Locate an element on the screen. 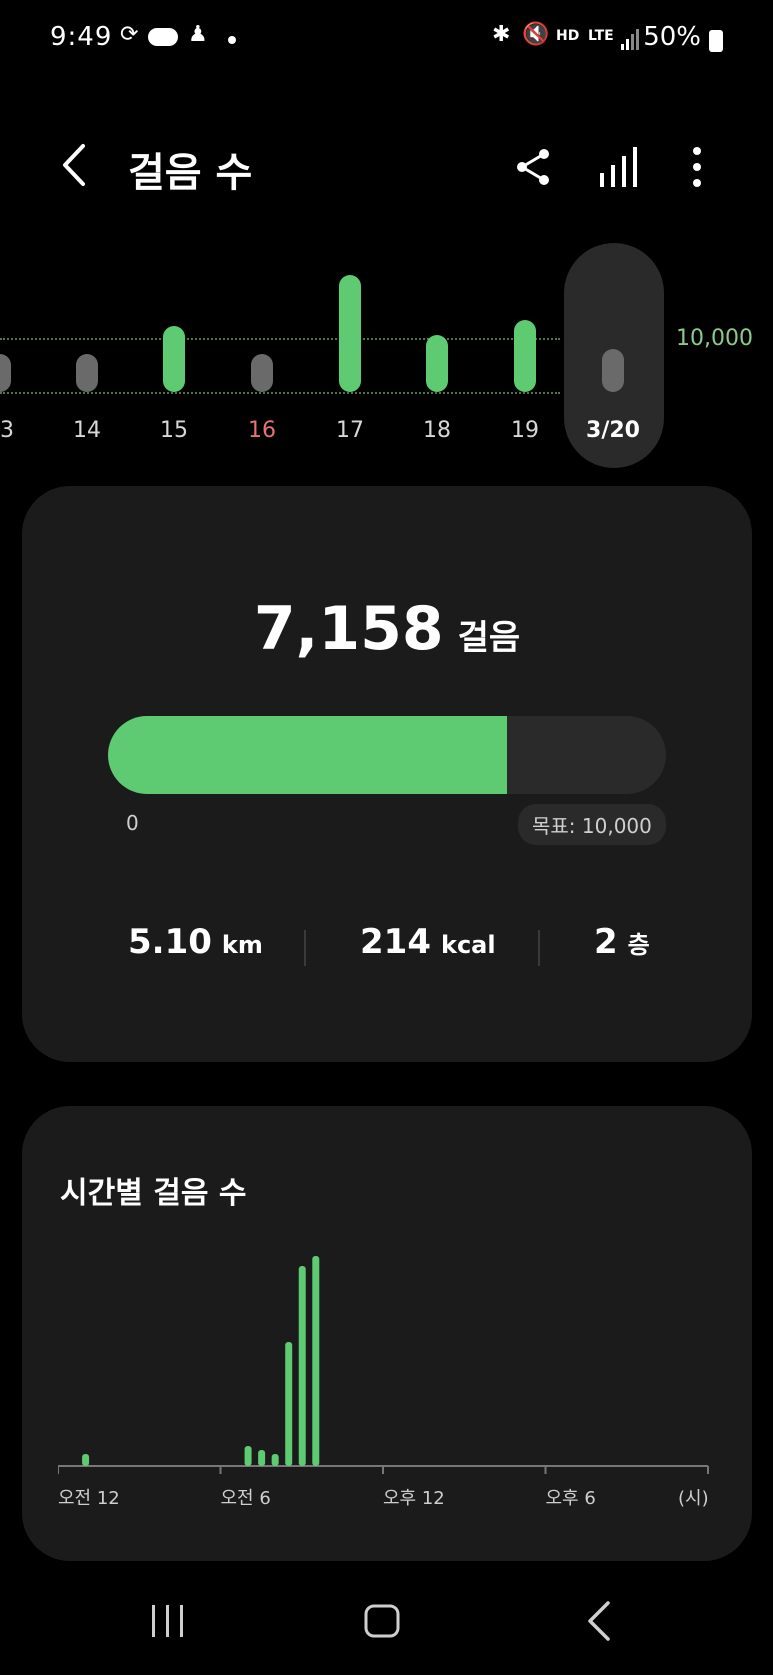 The height and width of the screenshot is (1675, 773). day-label: 13 is located at coordinates (15, 430).